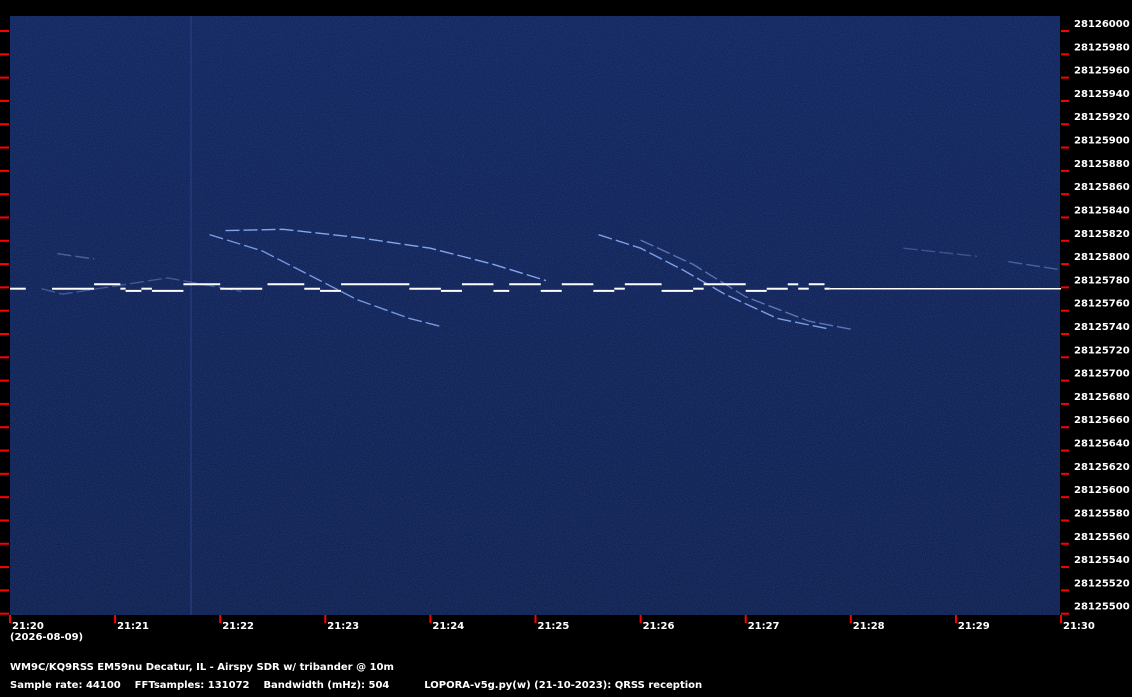  What do you see at coordinates (343, 626) in the screenshot?
I see `time-tick-label: 21:23` at bounding box center [343, 626].